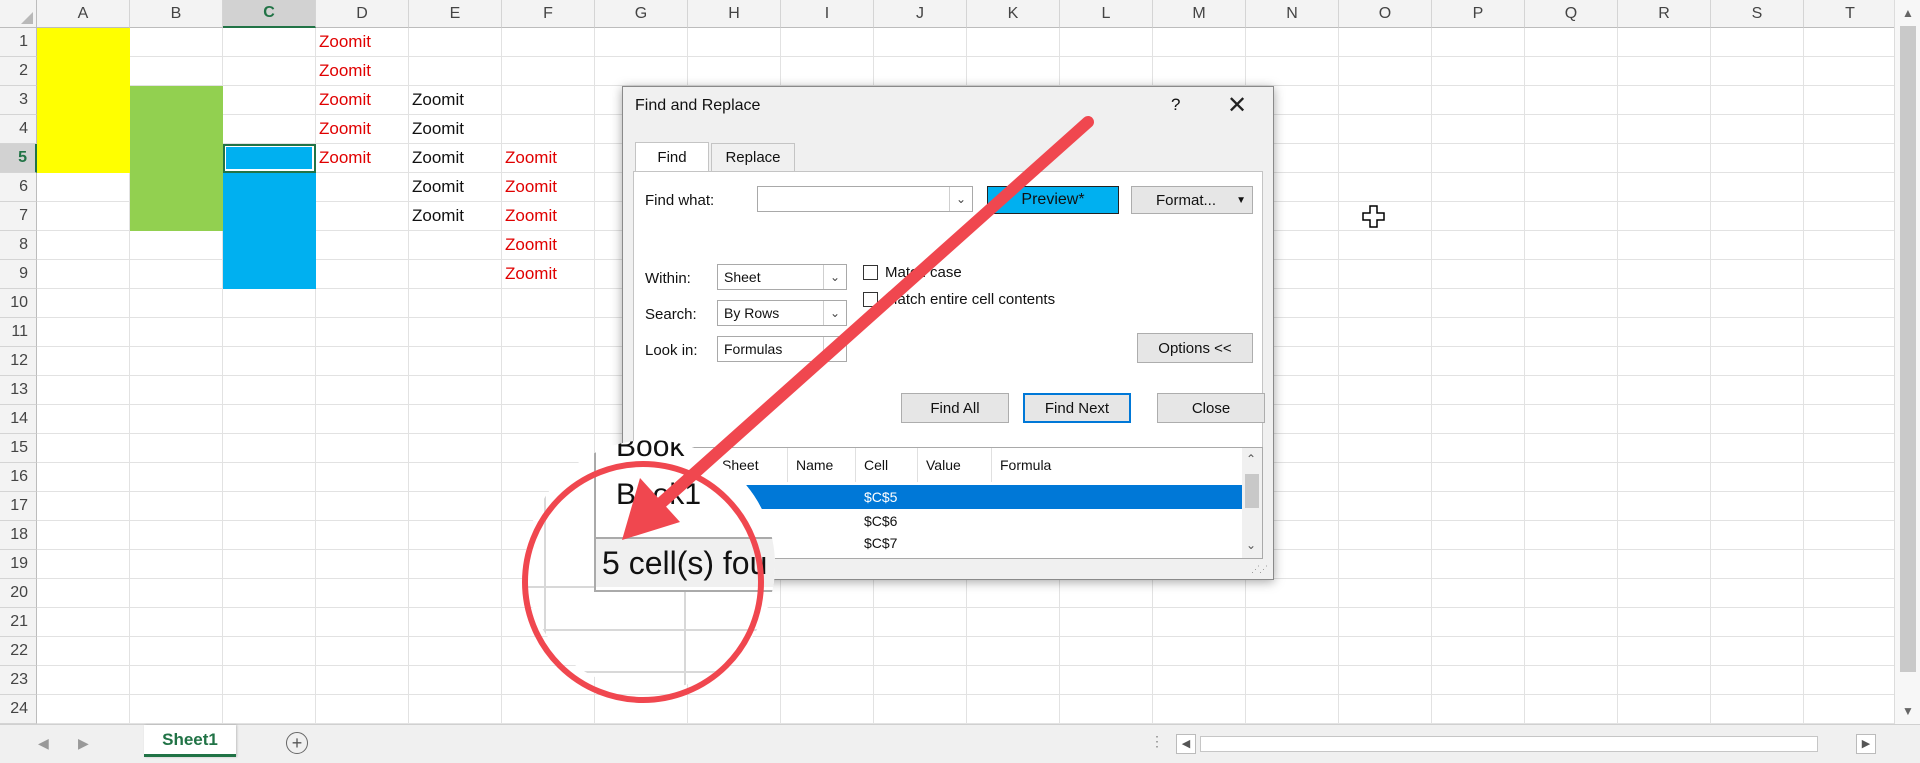 The height and width of the screenshot is (763, 1920). I want to click on col-header-value: Value, so click(955, 465).